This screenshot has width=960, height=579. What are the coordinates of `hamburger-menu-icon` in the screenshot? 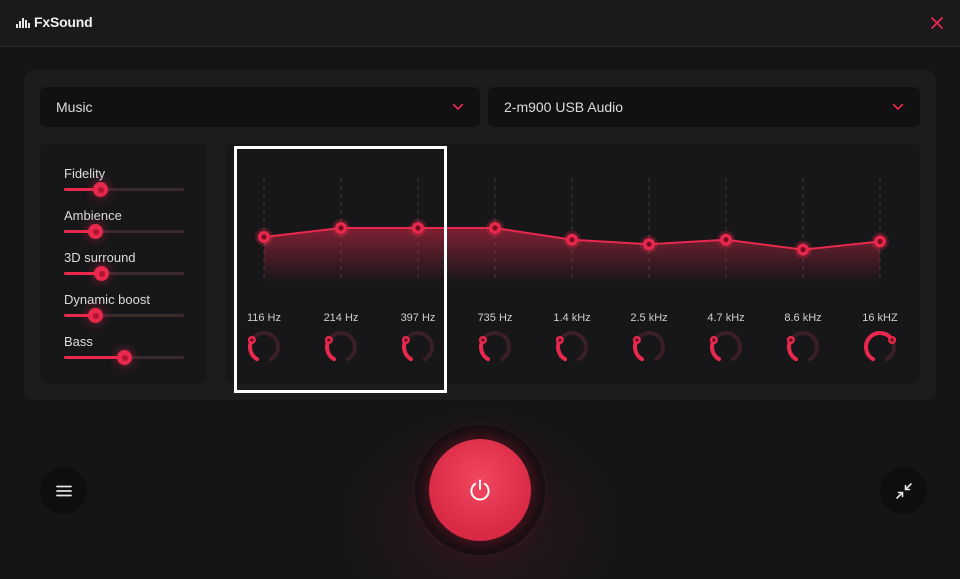 It's located at (63, 490).